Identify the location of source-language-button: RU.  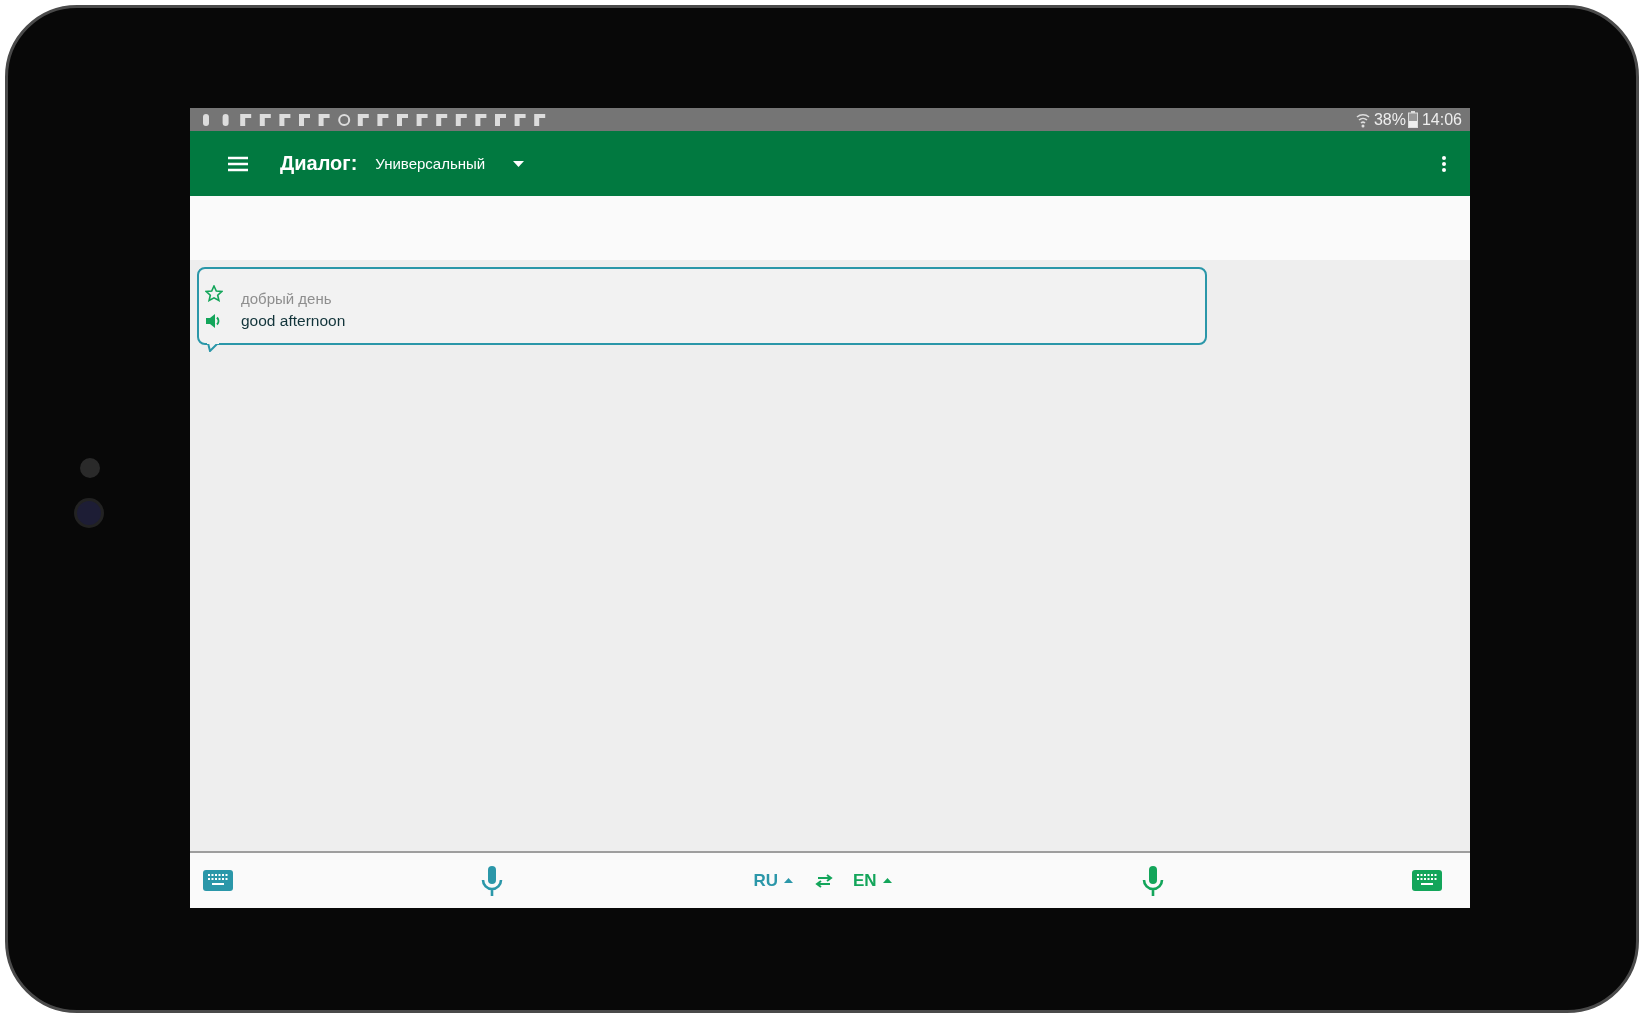
(773, 880).